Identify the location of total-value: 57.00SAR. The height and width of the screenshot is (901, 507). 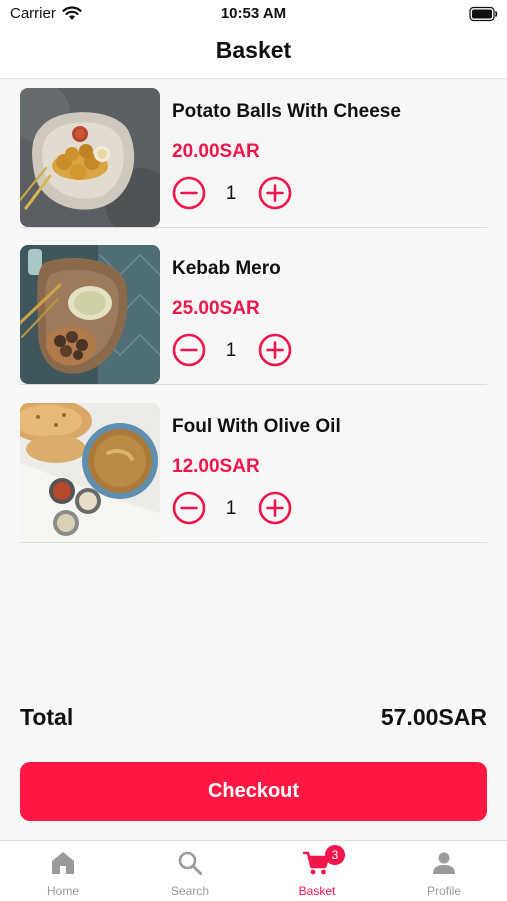
(433, 717).